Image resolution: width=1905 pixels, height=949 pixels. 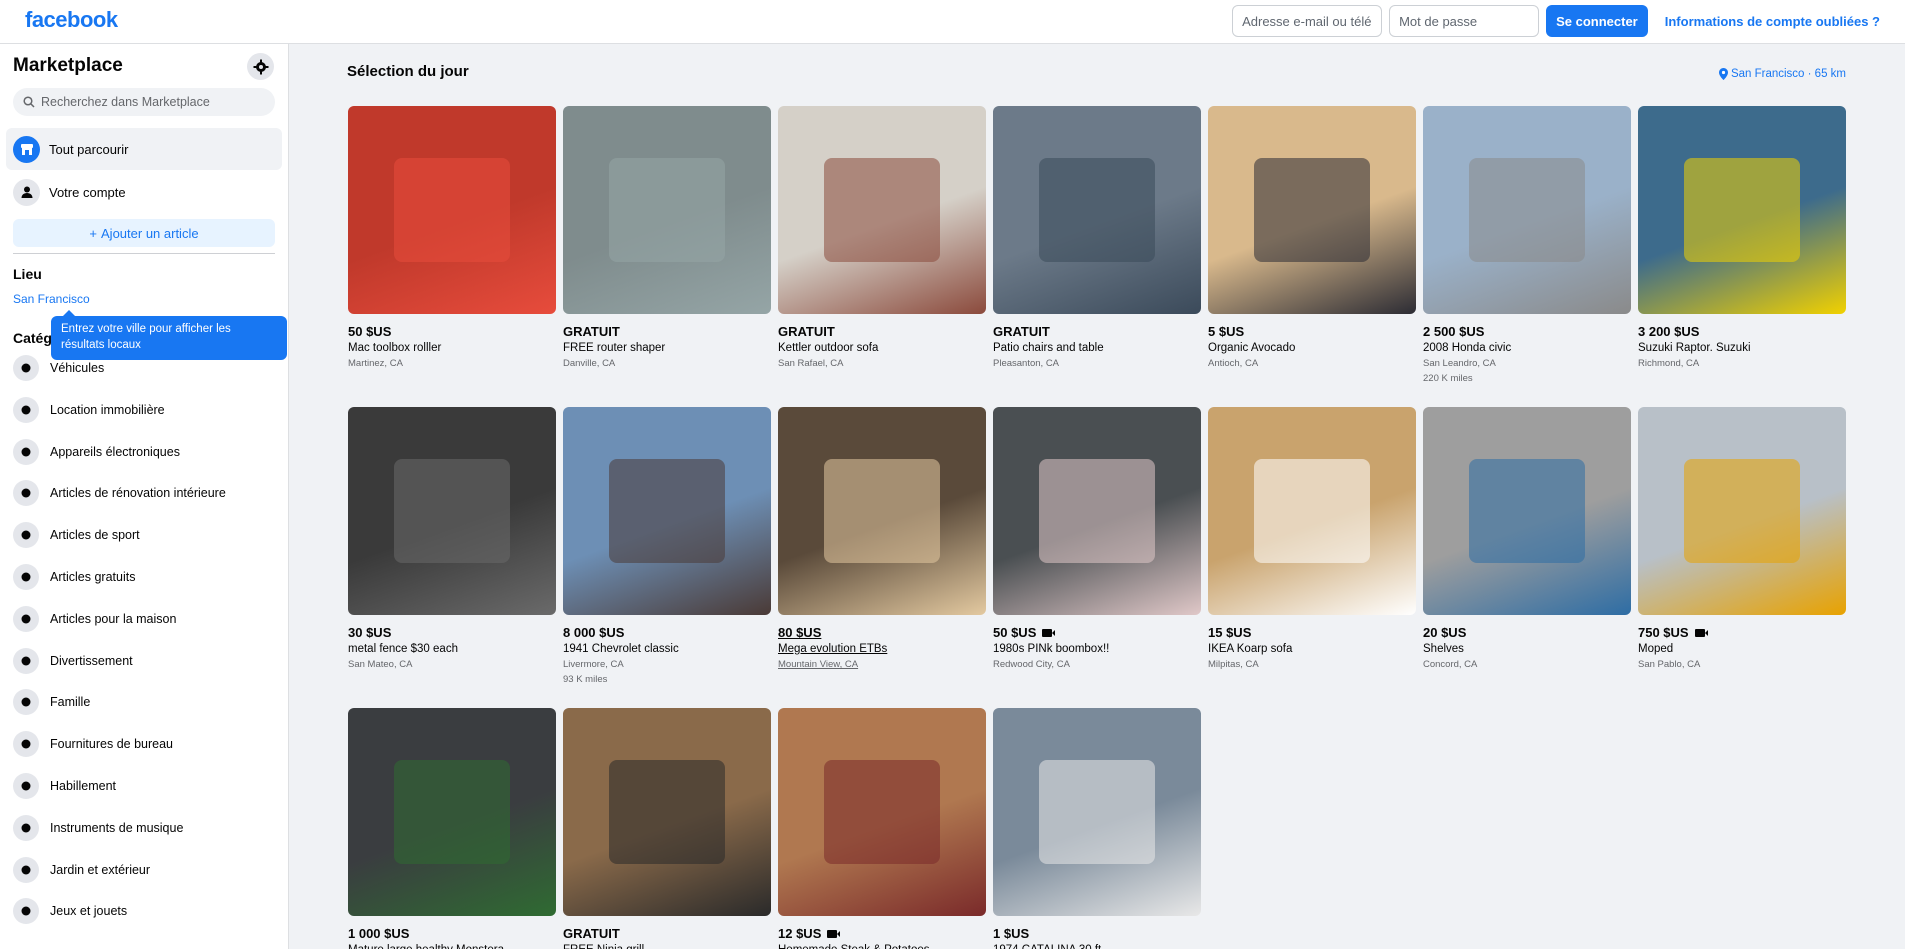 I want to click on listing-price-row: 3 200 $US, so click(x=1742, y=331).